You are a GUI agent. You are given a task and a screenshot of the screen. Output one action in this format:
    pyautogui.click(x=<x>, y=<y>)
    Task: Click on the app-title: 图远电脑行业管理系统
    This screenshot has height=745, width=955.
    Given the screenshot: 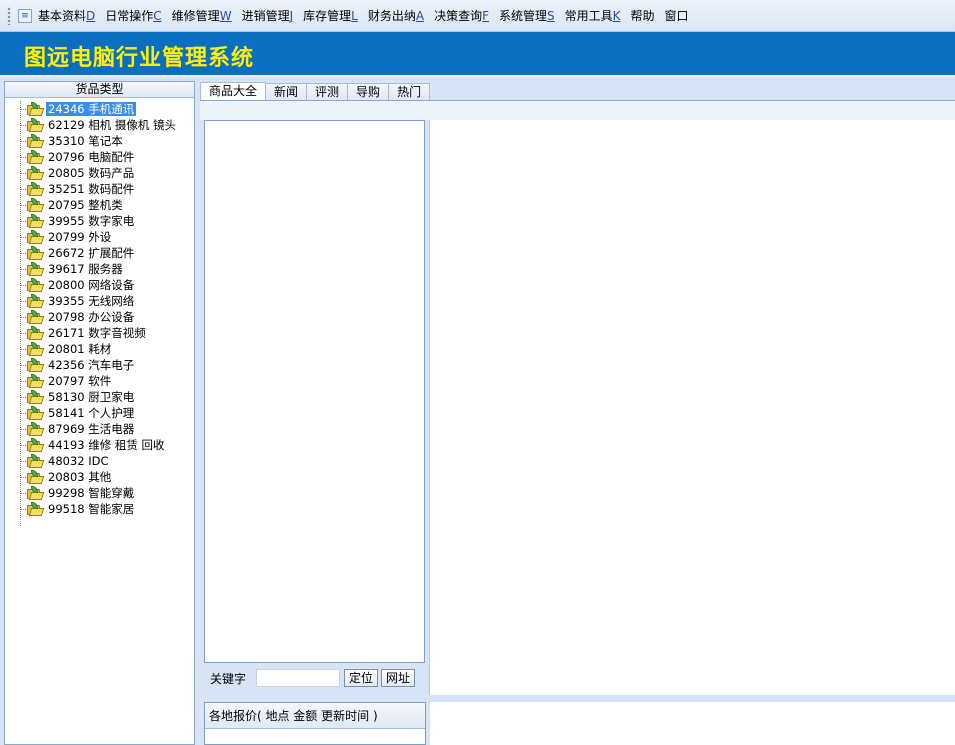 What is the action you would take?
    pyautogui.click(x=139, y=58)
    